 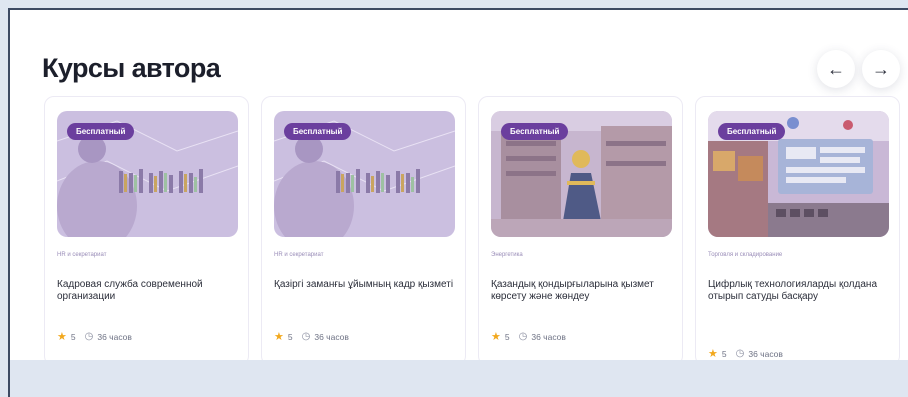 What do you see at coordinates (507, 255) in the screenshot?
I see `course-category: Энергетика` at bounding box center [507, 255].